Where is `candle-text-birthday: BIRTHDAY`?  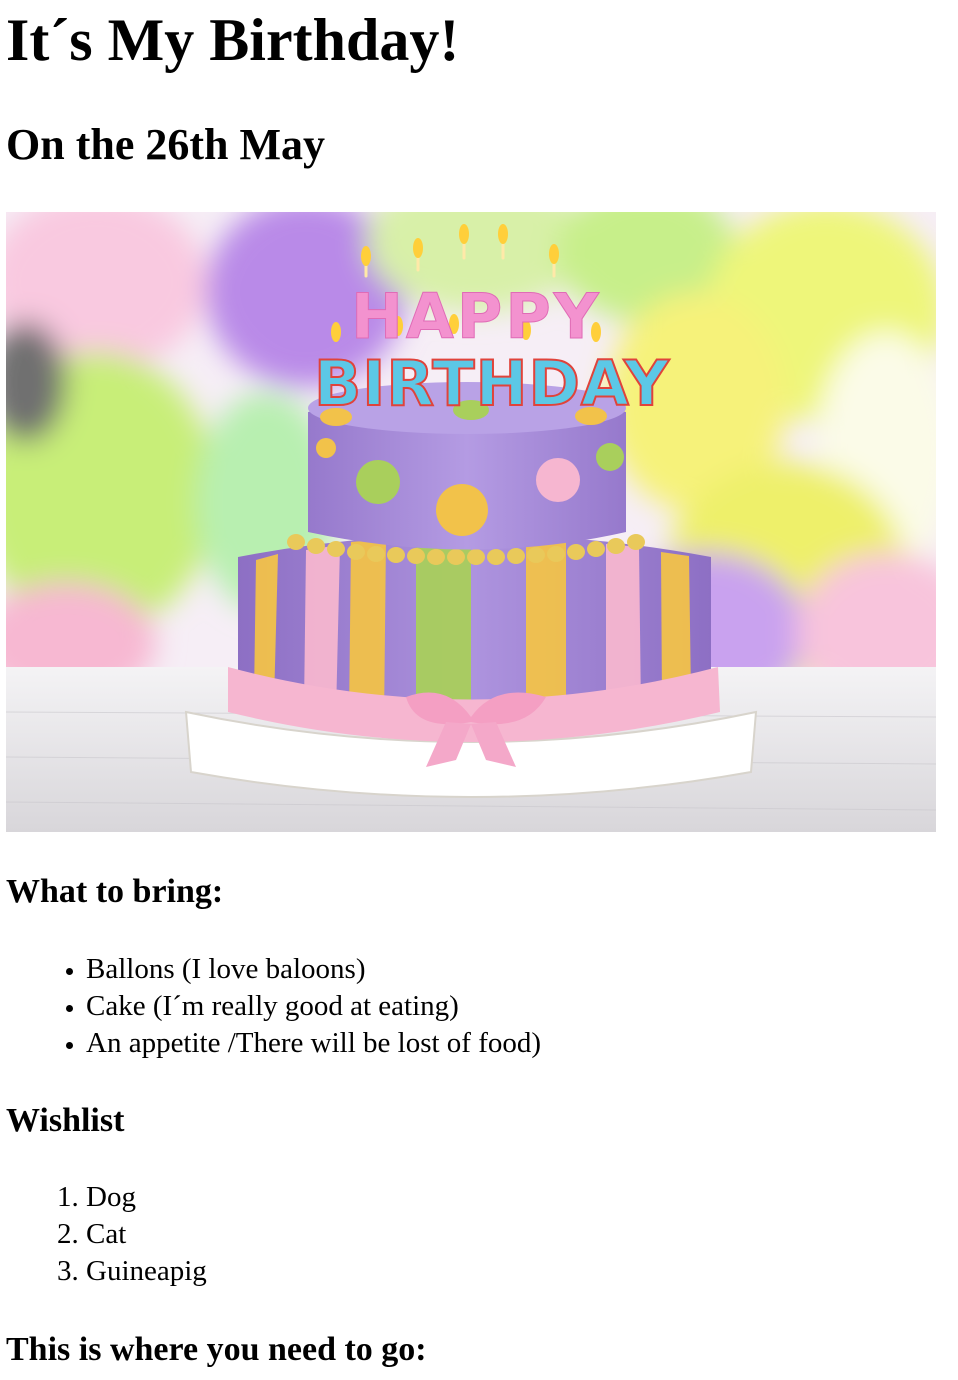 candle-text-birthday: BIRTHDAY is located at coordinates (492, 383).